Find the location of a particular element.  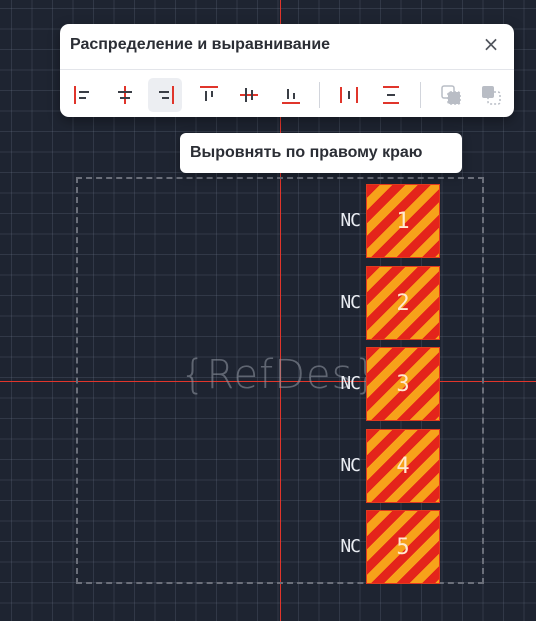

pad: 5 is located at coordinates (403, 547).